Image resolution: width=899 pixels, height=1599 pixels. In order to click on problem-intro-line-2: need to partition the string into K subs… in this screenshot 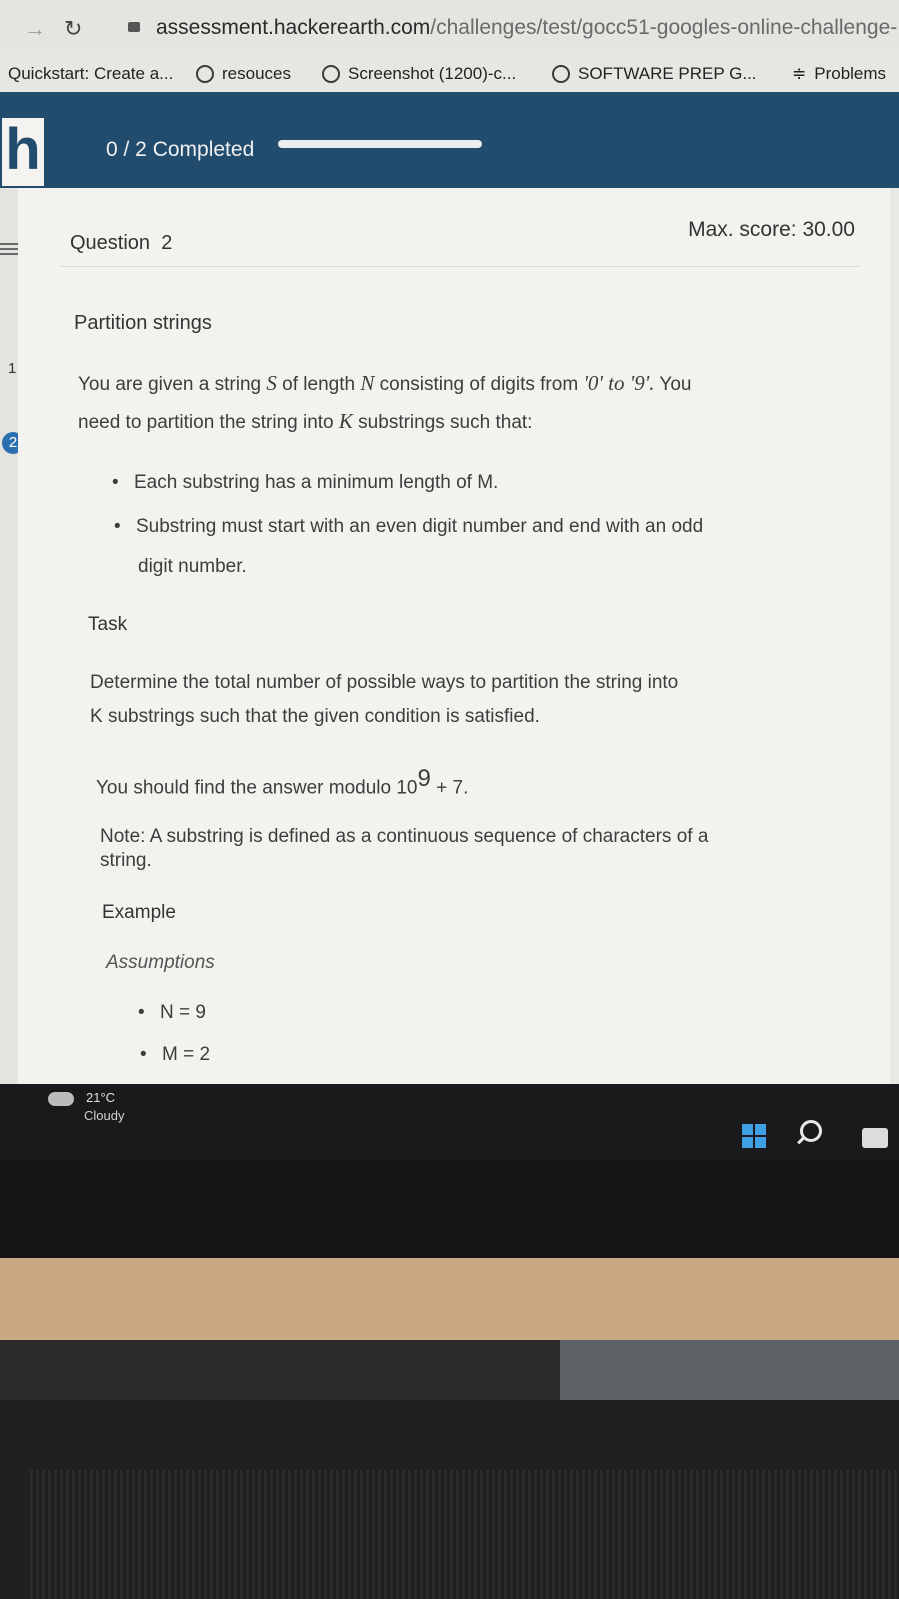, I will do `click(305, 421)`.